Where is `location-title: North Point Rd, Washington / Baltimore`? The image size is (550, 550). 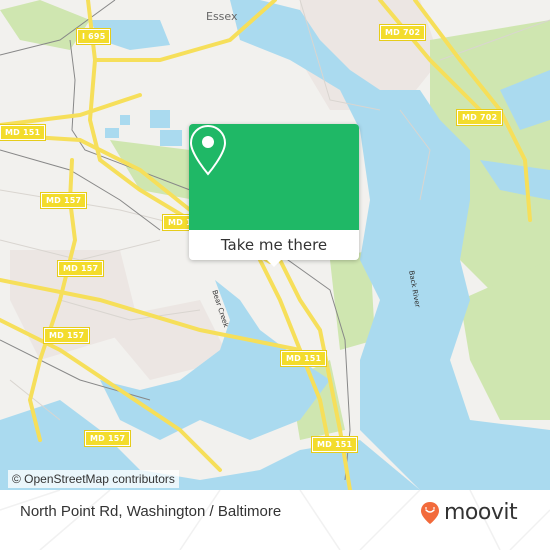
location-title: North Point Rd, Washington / Baltimore is located at coordinates (151, 511).